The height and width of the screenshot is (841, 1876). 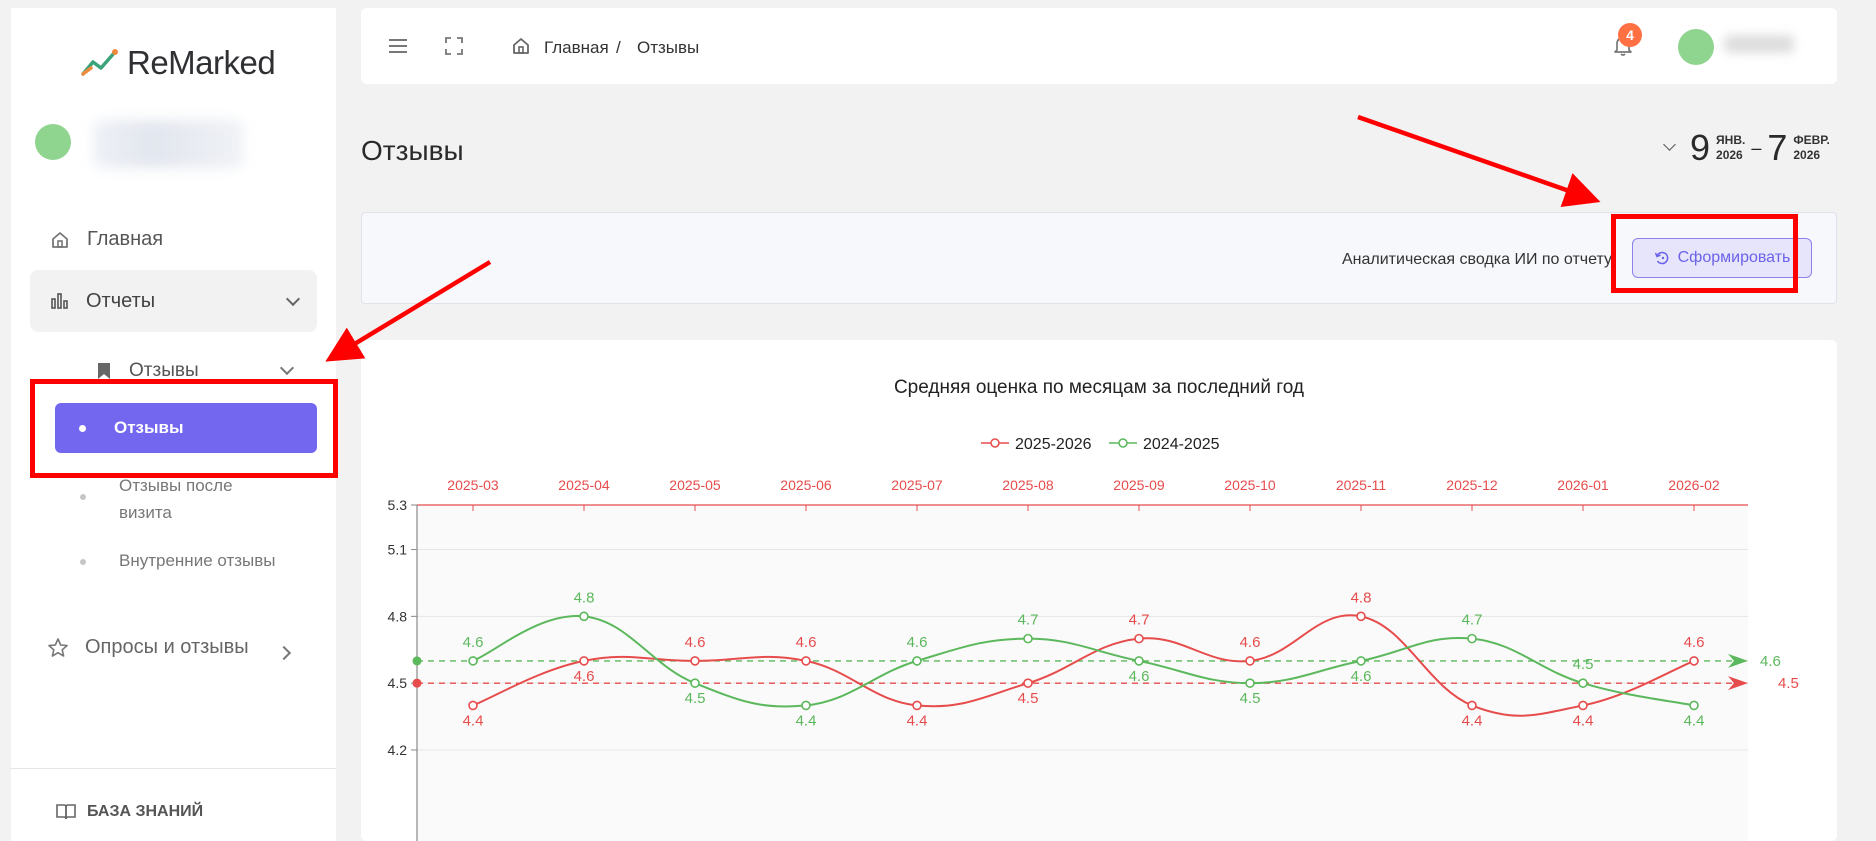 I want to click on y-tick-label: 4.5, so click(x=398, y=683).